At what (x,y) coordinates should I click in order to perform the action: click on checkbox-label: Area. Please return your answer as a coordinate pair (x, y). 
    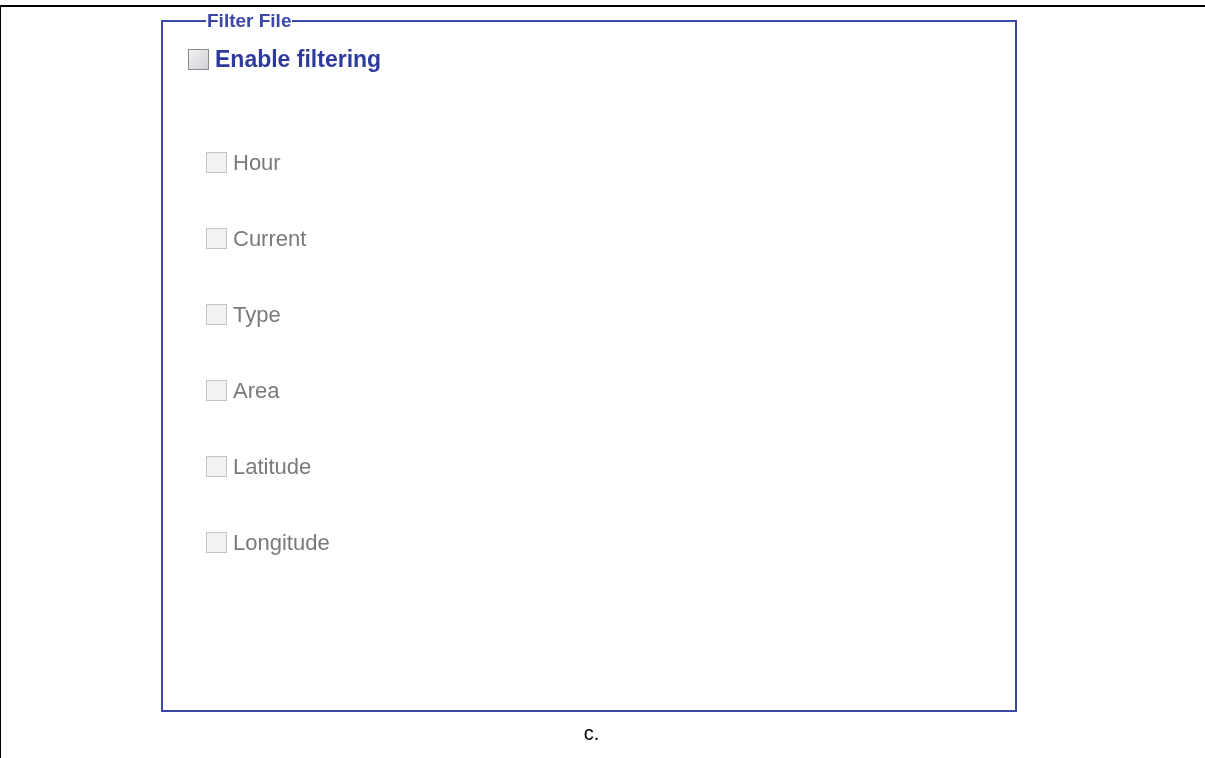
    Looking at the image, I should click on (256, 391).